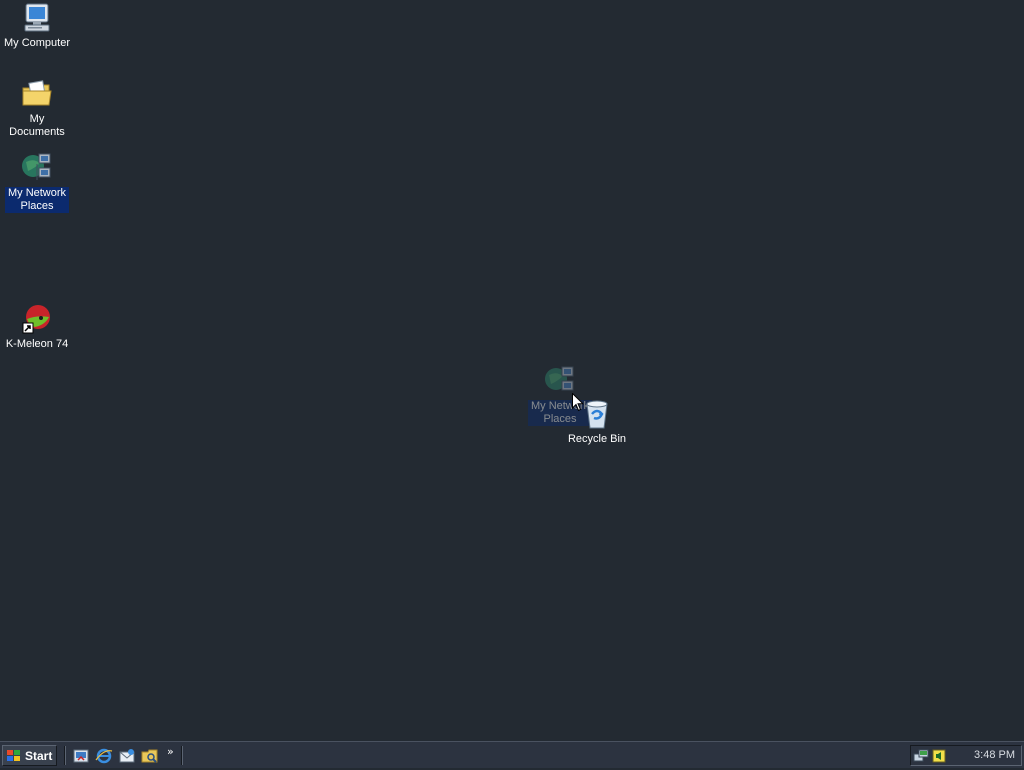 The image size is (1024, 770). What do you see at coordinates (939, 756) in the screenshot?
I see `volume-icon` at bounding box center [939, 756].